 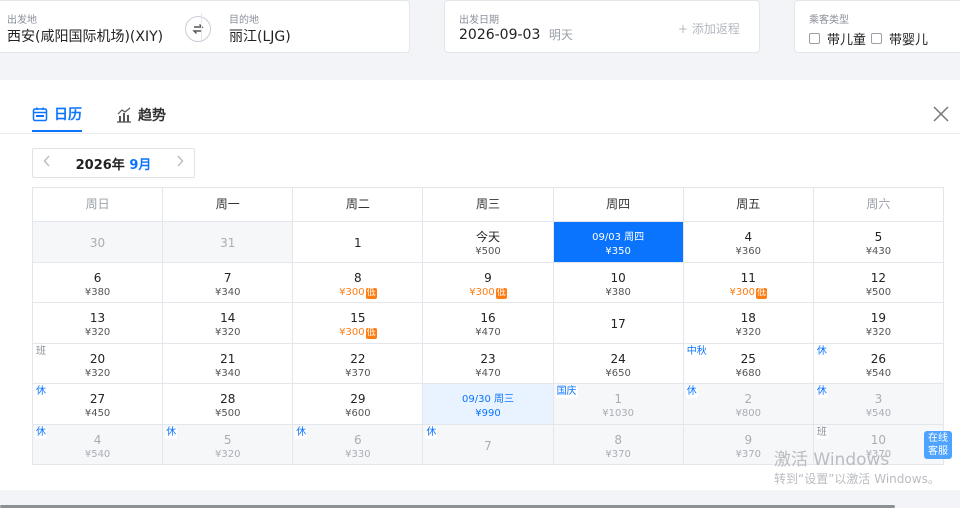 What do you see at coordinates (141, 118) in the screenshot?
I see `tab-trend: 趋势` at bounding box center [141, 118].